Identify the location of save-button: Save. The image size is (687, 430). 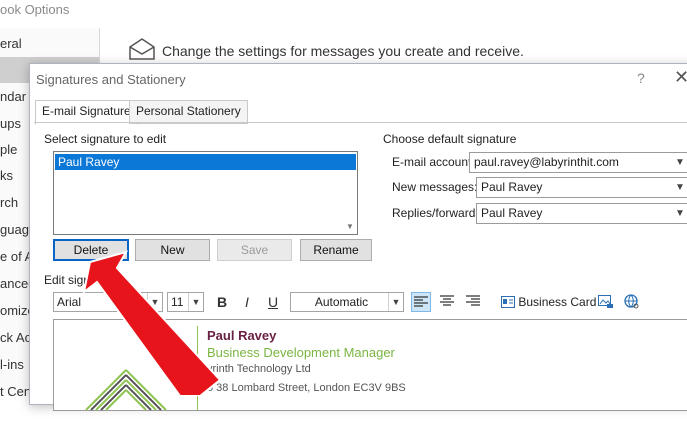
(254, 250).